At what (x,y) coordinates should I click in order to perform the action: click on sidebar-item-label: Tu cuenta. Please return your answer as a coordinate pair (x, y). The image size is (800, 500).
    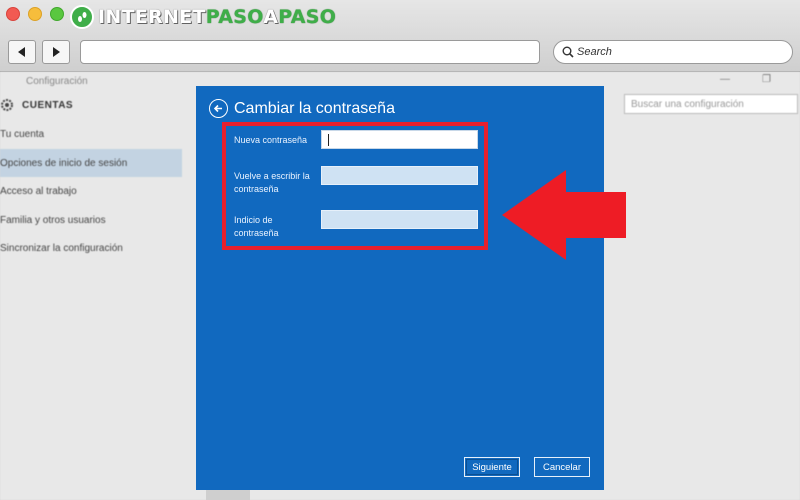
    Looking at the image, I should click on (22, 134).